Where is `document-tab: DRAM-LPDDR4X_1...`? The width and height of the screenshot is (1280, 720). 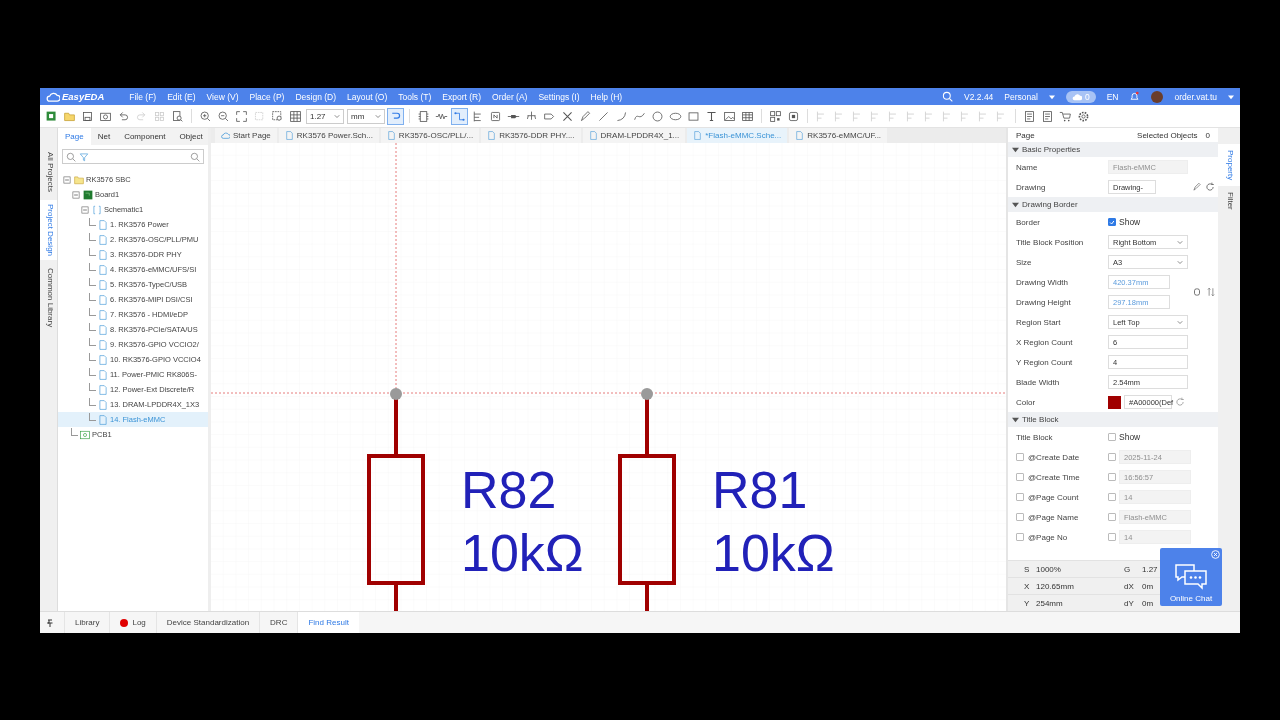
document-tab: DRAM-LPDDR4X_1... is located at coordinates (634, 135).